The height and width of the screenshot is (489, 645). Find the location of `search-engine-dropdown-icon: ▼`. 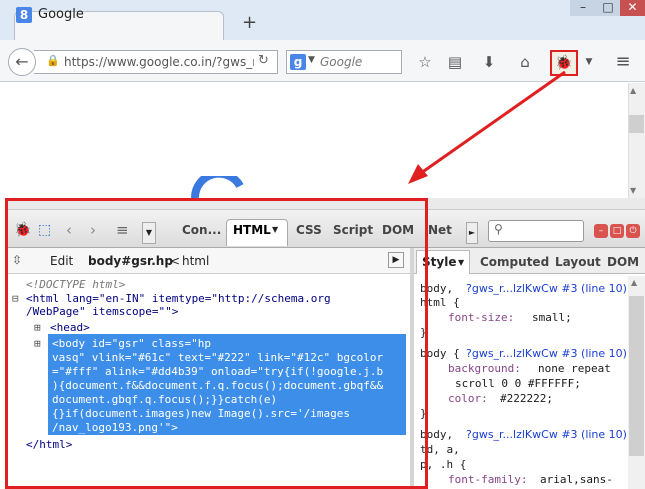

search-engine-dropdown-icon: ▼ is located at coordinates (311, 60).